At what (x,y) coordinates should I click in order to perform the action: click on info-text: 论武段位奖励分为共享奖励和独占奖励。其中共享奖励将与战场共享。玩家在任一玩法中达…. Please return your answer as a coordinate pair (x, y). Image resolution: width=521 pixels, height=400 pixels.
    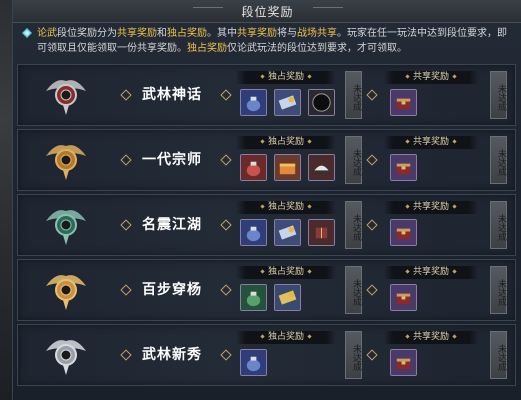
    Looking at the image, I should click on (275, 41).